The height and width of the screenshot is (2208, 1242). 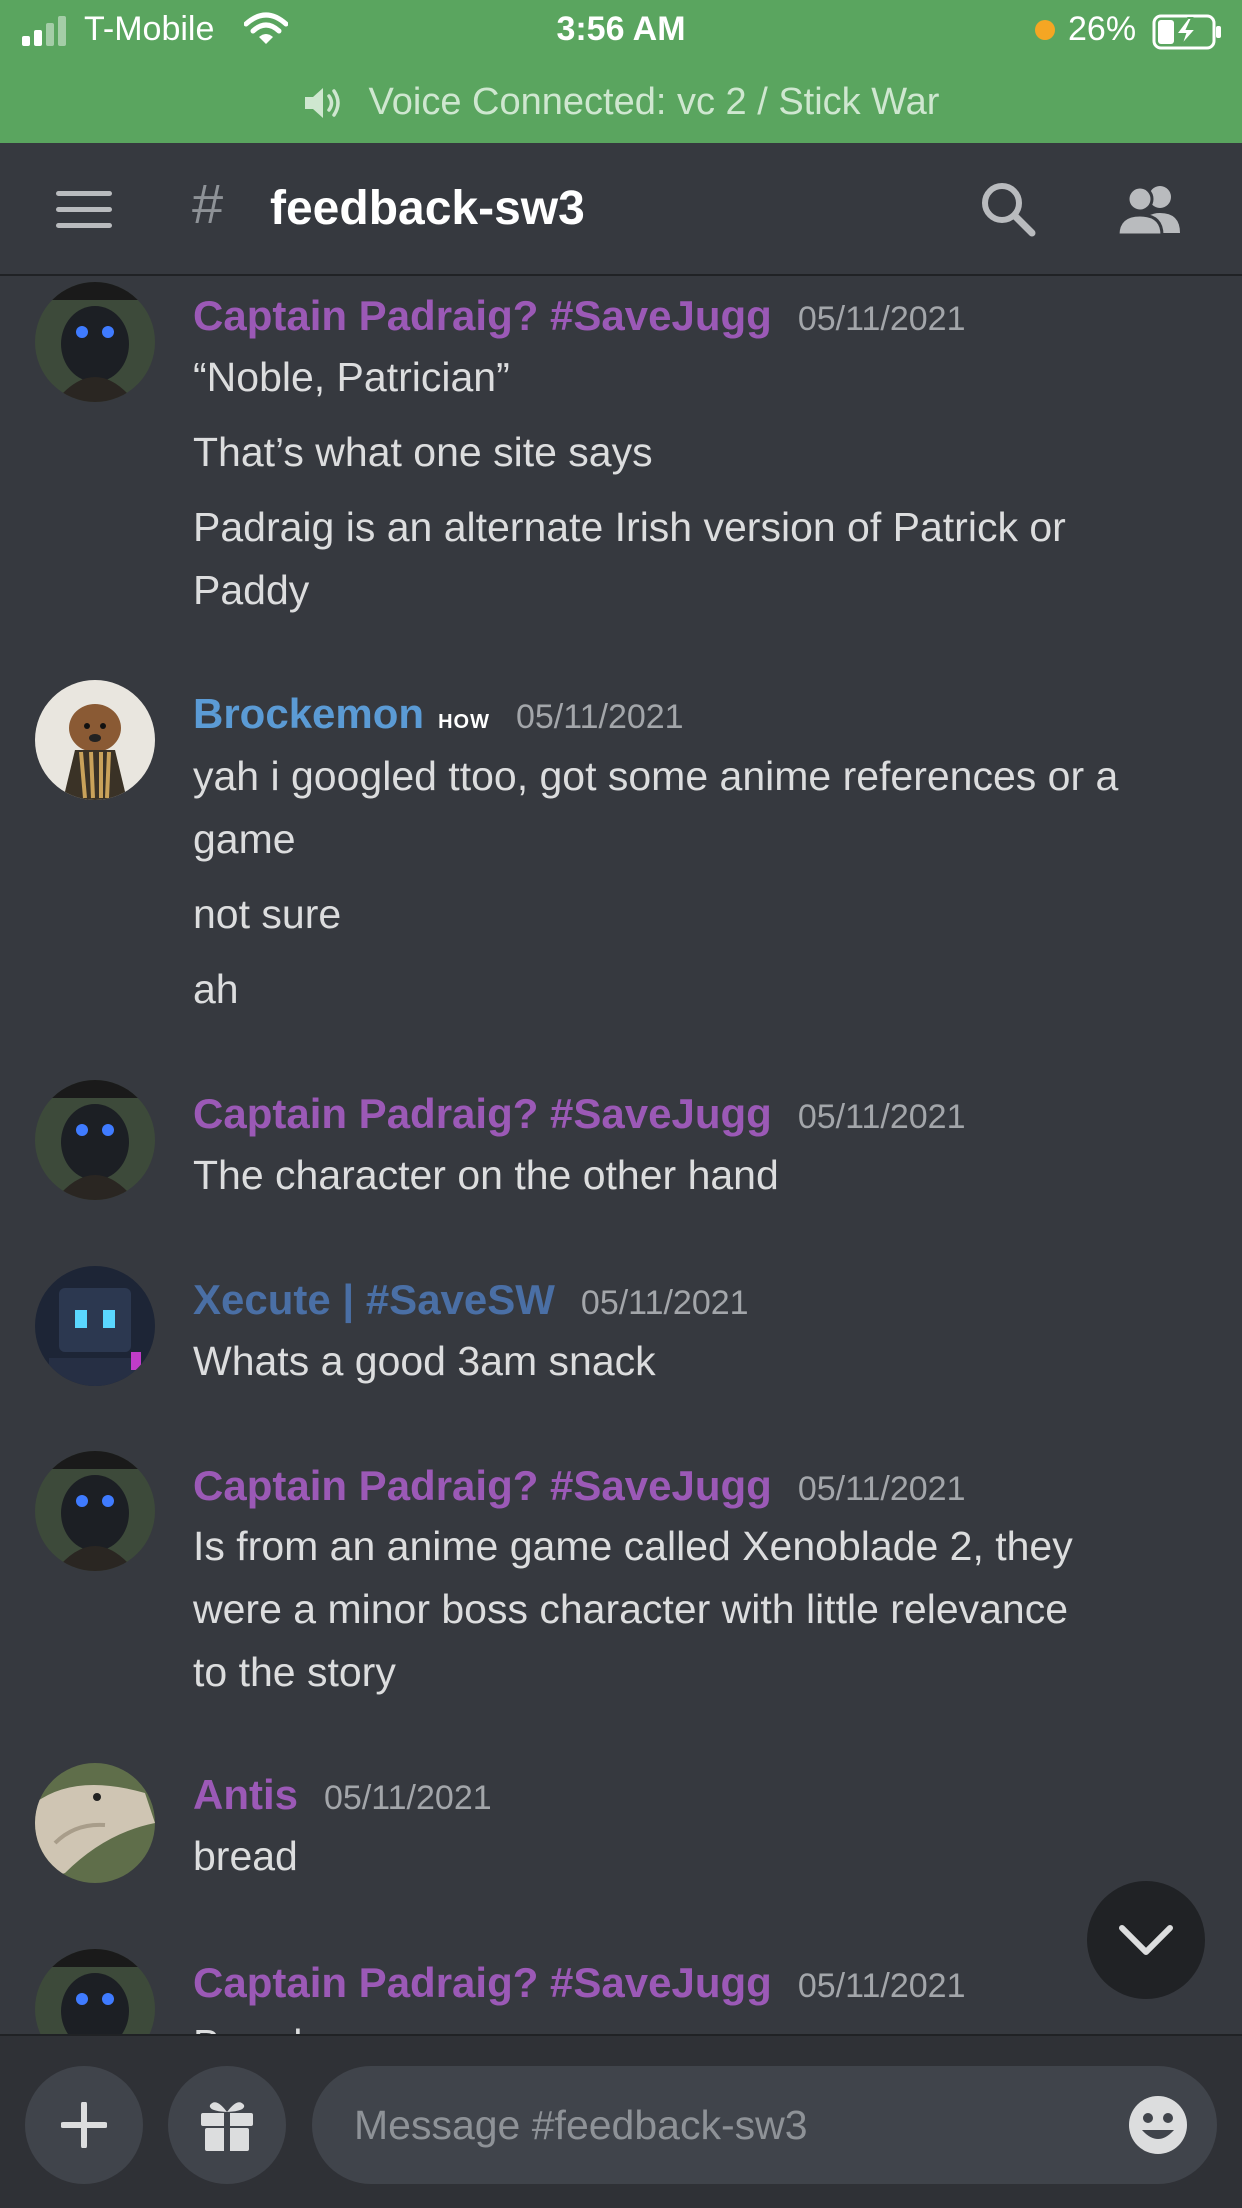 I want to click on clock: 3:56 AM, so click(x=621, y=29).